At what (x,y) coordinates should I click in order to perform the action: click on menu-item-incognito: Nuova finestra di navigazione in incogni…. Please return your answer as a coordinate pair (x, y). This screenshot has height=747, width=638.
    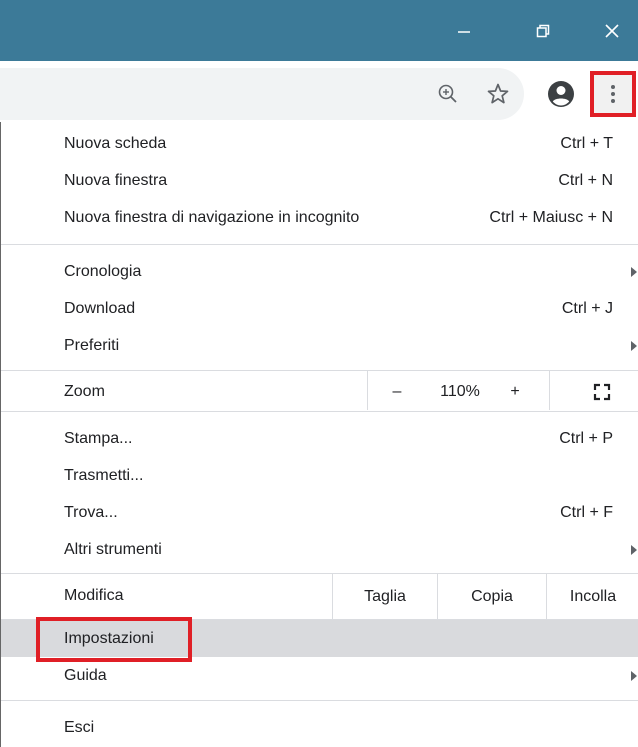
    Looking at the image, I should click on (319, 217).